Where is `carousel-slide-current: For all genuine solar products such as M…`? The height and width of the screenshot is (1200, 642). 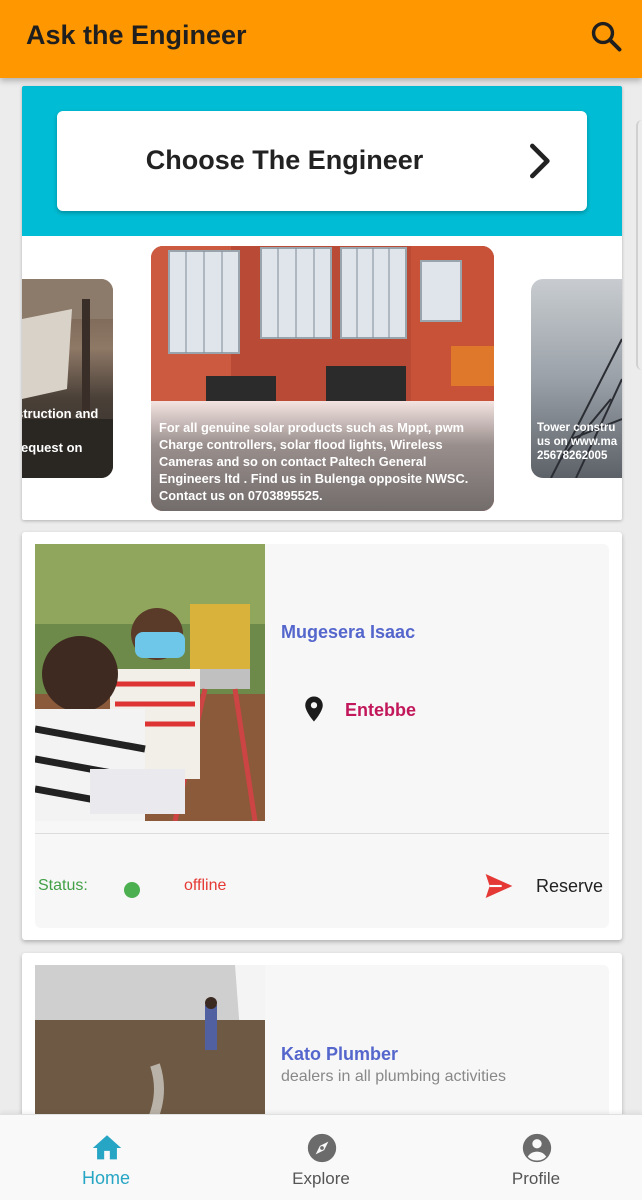 carousel-slide-current: For all genuine solar products such as M… is located at coordinates (322, 378).